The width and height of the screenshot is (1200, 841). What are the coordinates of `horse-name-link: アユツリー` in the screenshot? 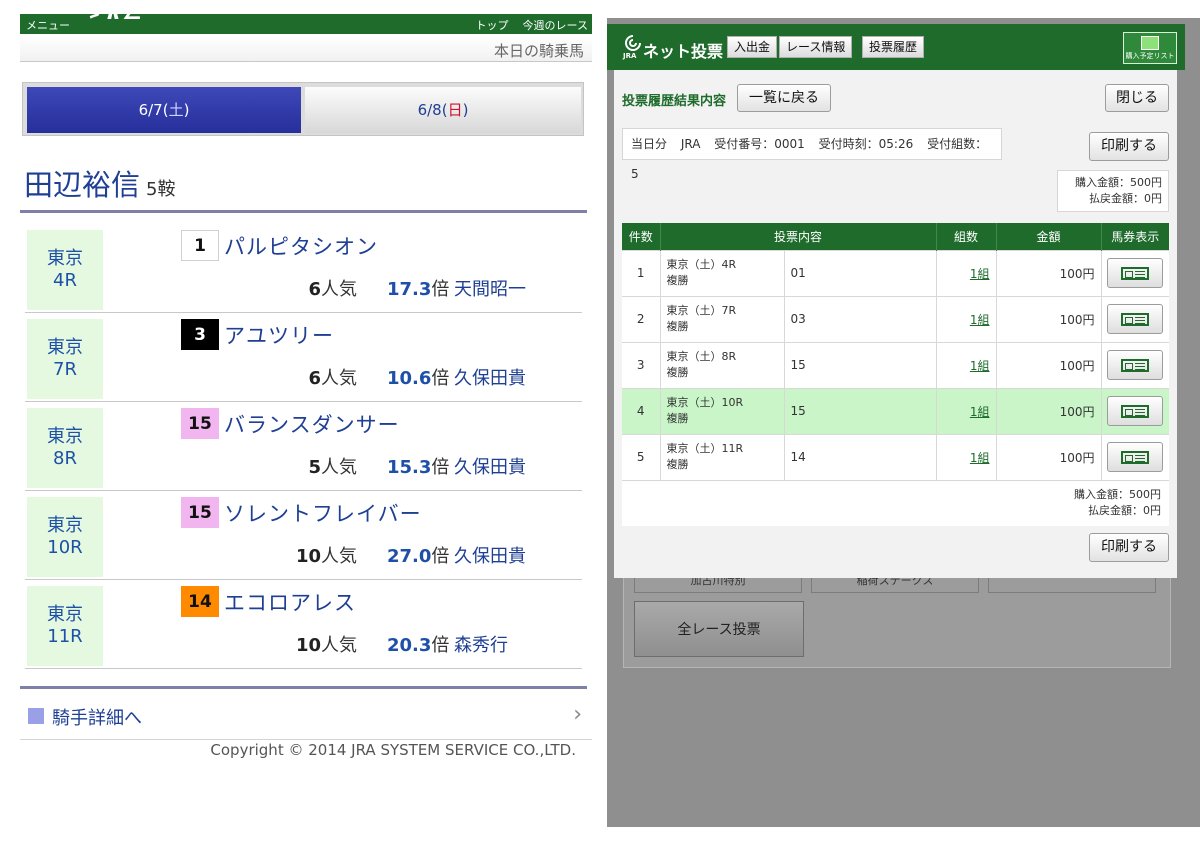 It's located at (279, 335).